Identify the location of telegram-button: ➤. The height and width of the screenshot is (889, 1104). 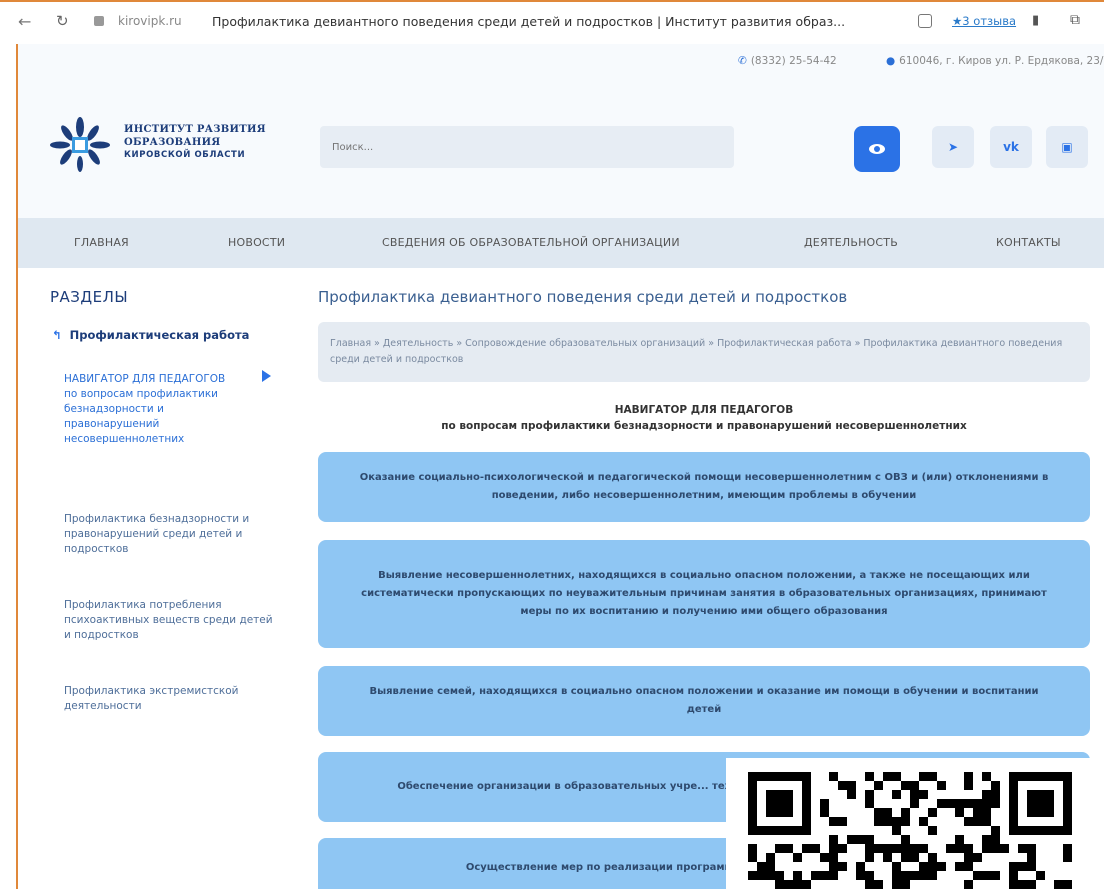
(953, 147).